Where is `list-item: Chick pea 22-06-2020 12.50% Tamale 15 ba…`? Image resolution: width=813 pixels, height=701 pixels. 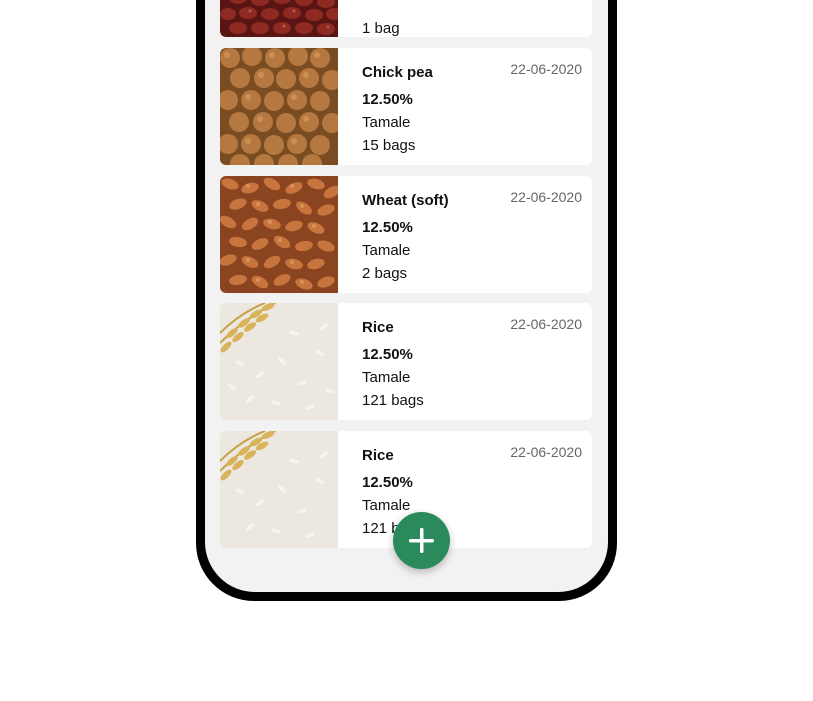 list-item: Chick pea 22-06-2020 12.50% Tamale 15 ba… is located at coordinates (406, 106).